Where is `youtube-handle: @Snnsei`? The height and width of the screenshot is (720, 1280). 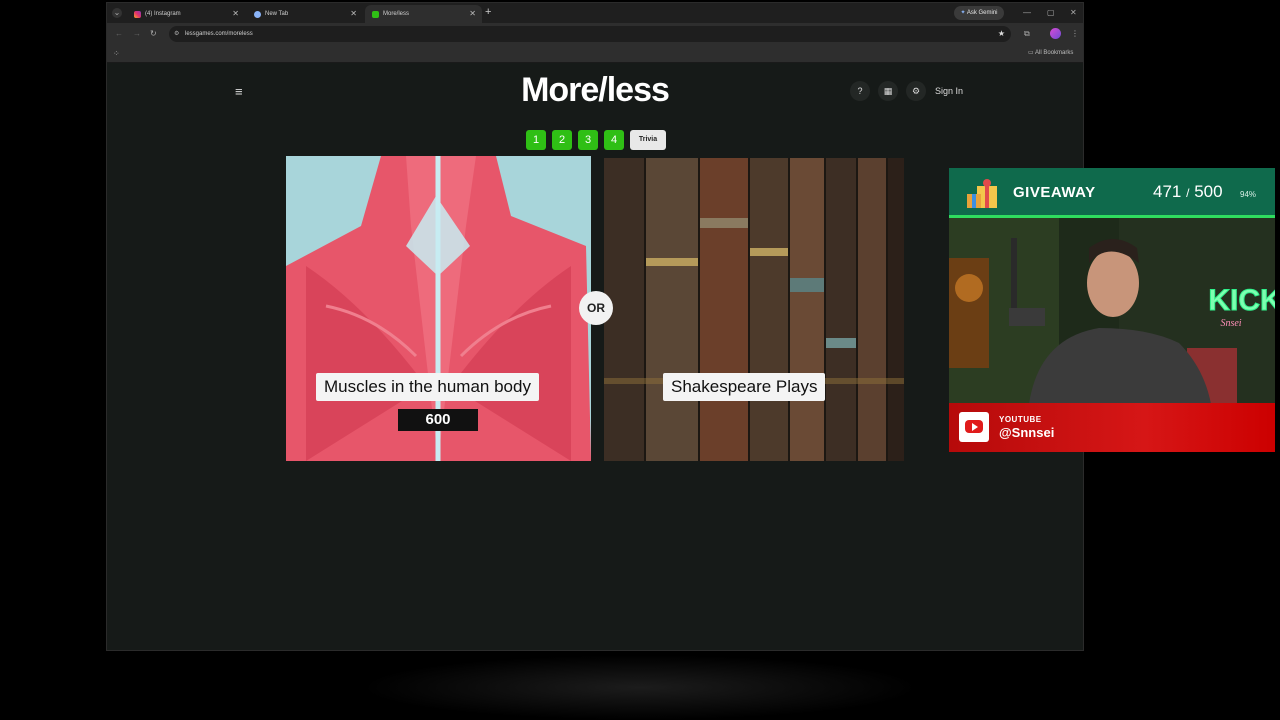
youtube-handle: @Snnsei is located at coordinates (1027, 432).